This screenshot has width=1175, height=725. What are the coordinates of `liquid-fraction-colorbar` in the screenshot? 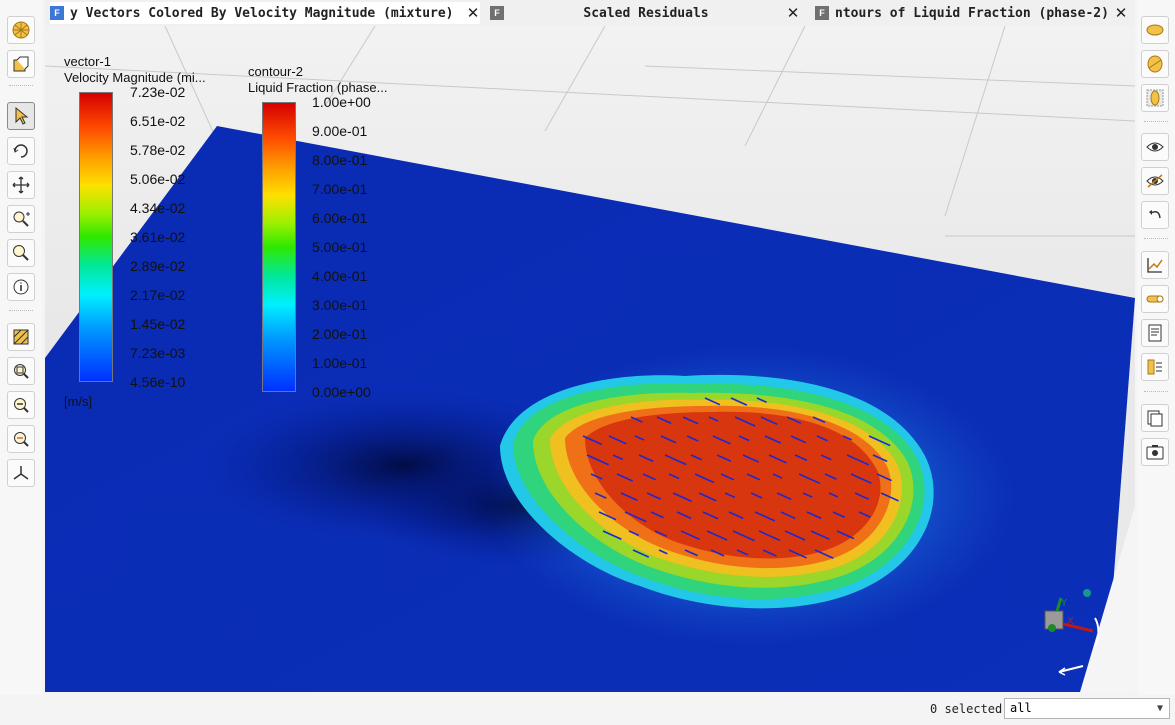 It's located at (279, 247).